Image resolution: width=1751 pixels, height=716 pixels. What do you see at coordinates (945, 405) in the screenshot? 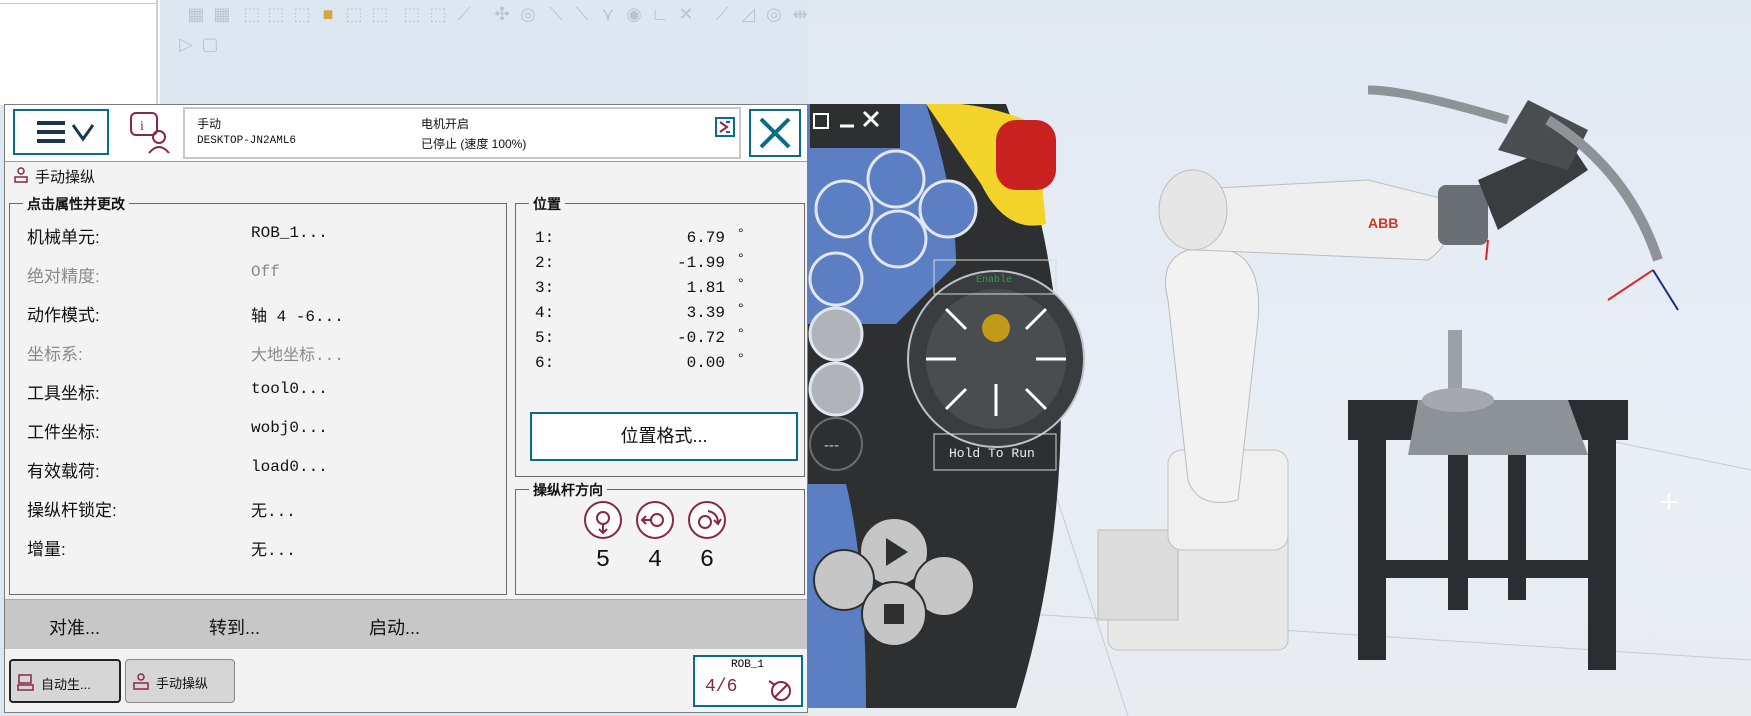
I see `pendant-body: --- Enable Hold To Run` at bounding box center [945, 405].